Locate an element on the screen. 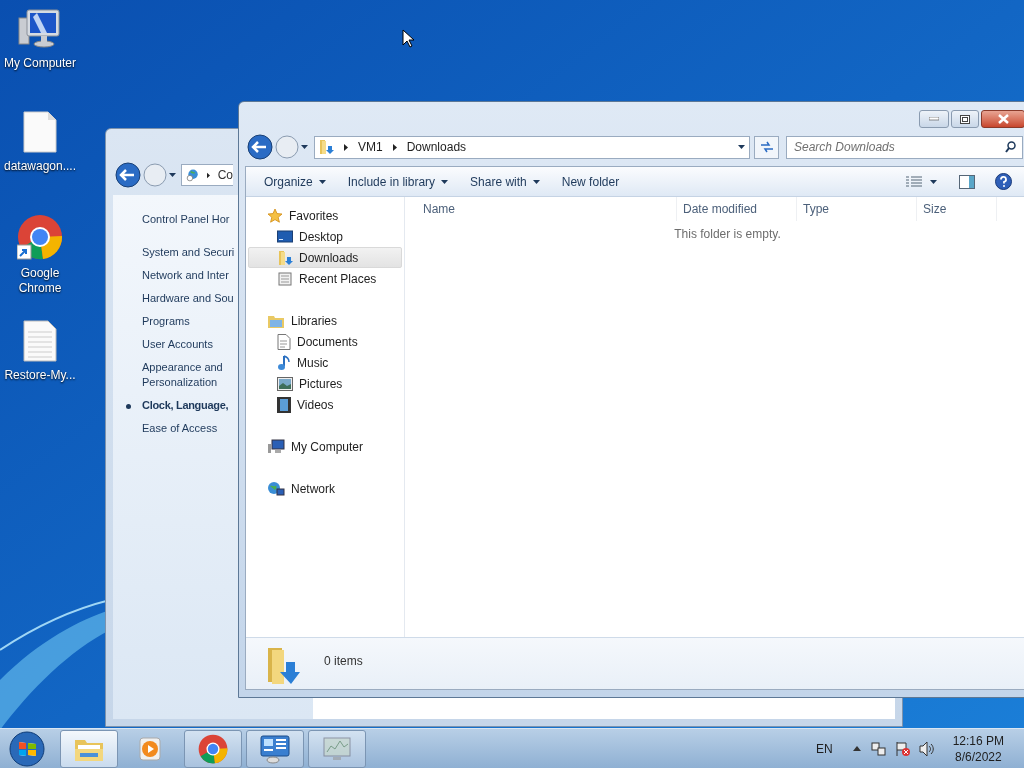 The height and width of the screenshot is (768, 1024). picture-icon is located at coordinates (285, 383).